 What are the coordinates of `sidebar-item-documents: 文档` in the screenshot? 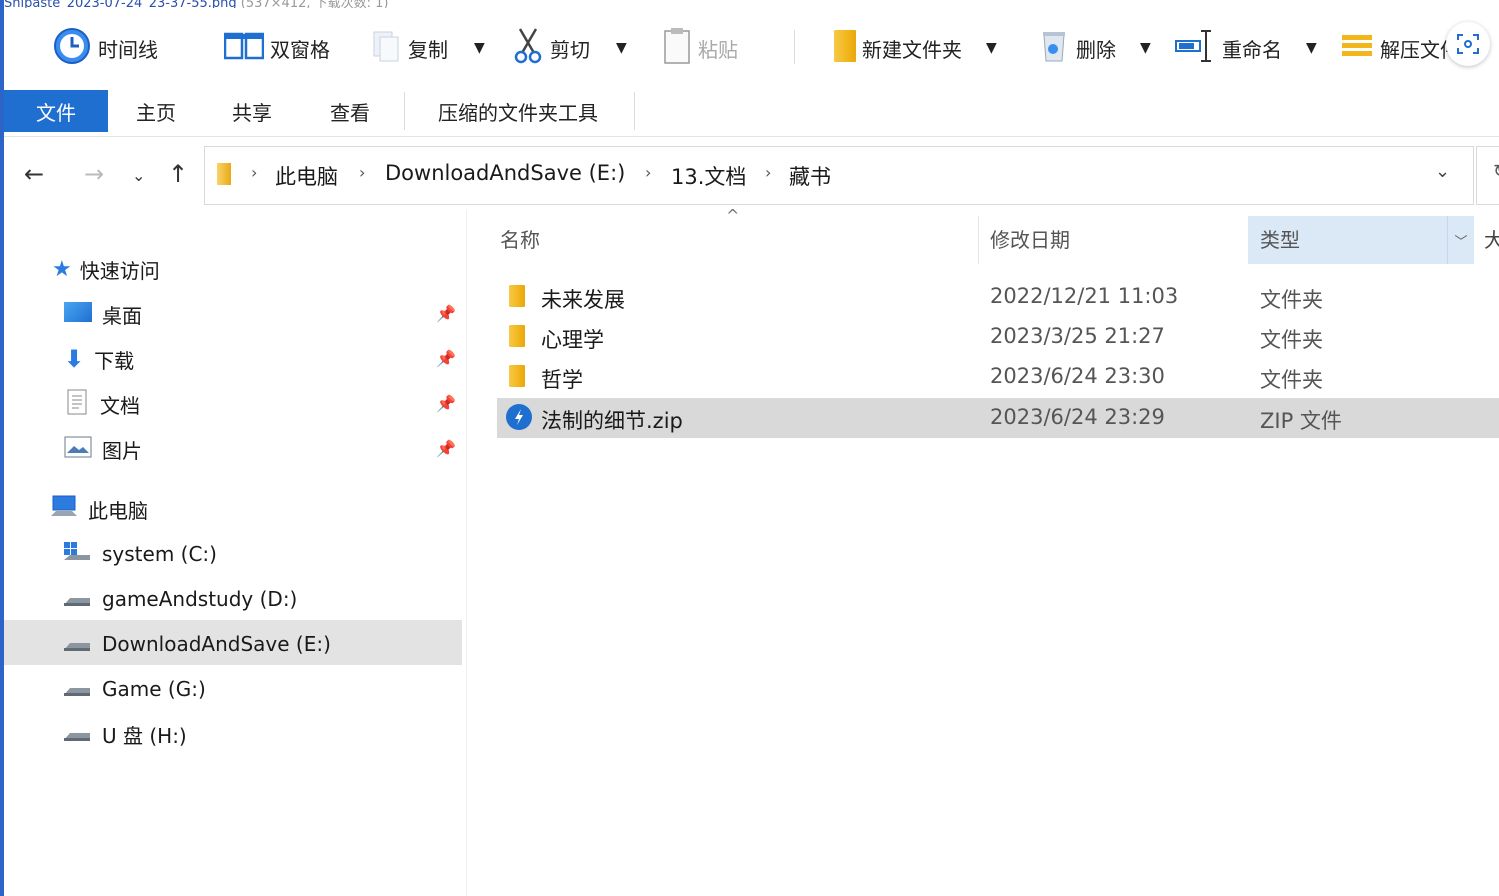 It's located at (102, 404).